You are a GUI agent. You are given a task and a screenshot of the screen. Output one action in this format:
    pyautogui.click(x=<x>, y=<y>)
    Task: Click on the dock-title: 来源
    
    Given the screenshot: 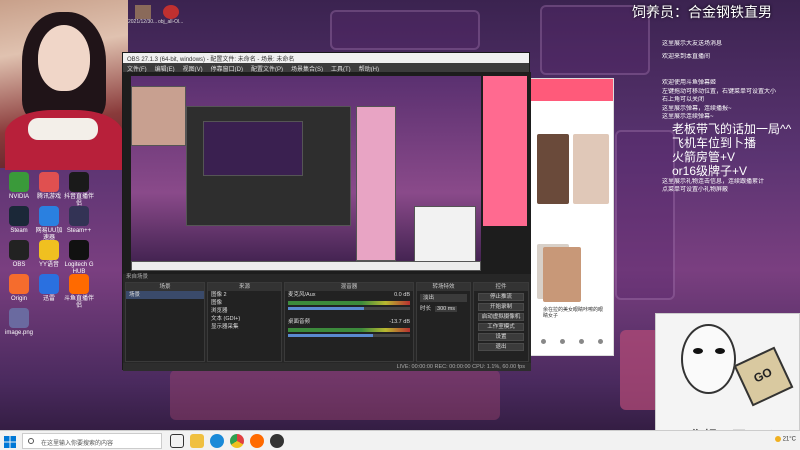 What is the action you would take?
    pyautogui.click(x=244, y=287)
    